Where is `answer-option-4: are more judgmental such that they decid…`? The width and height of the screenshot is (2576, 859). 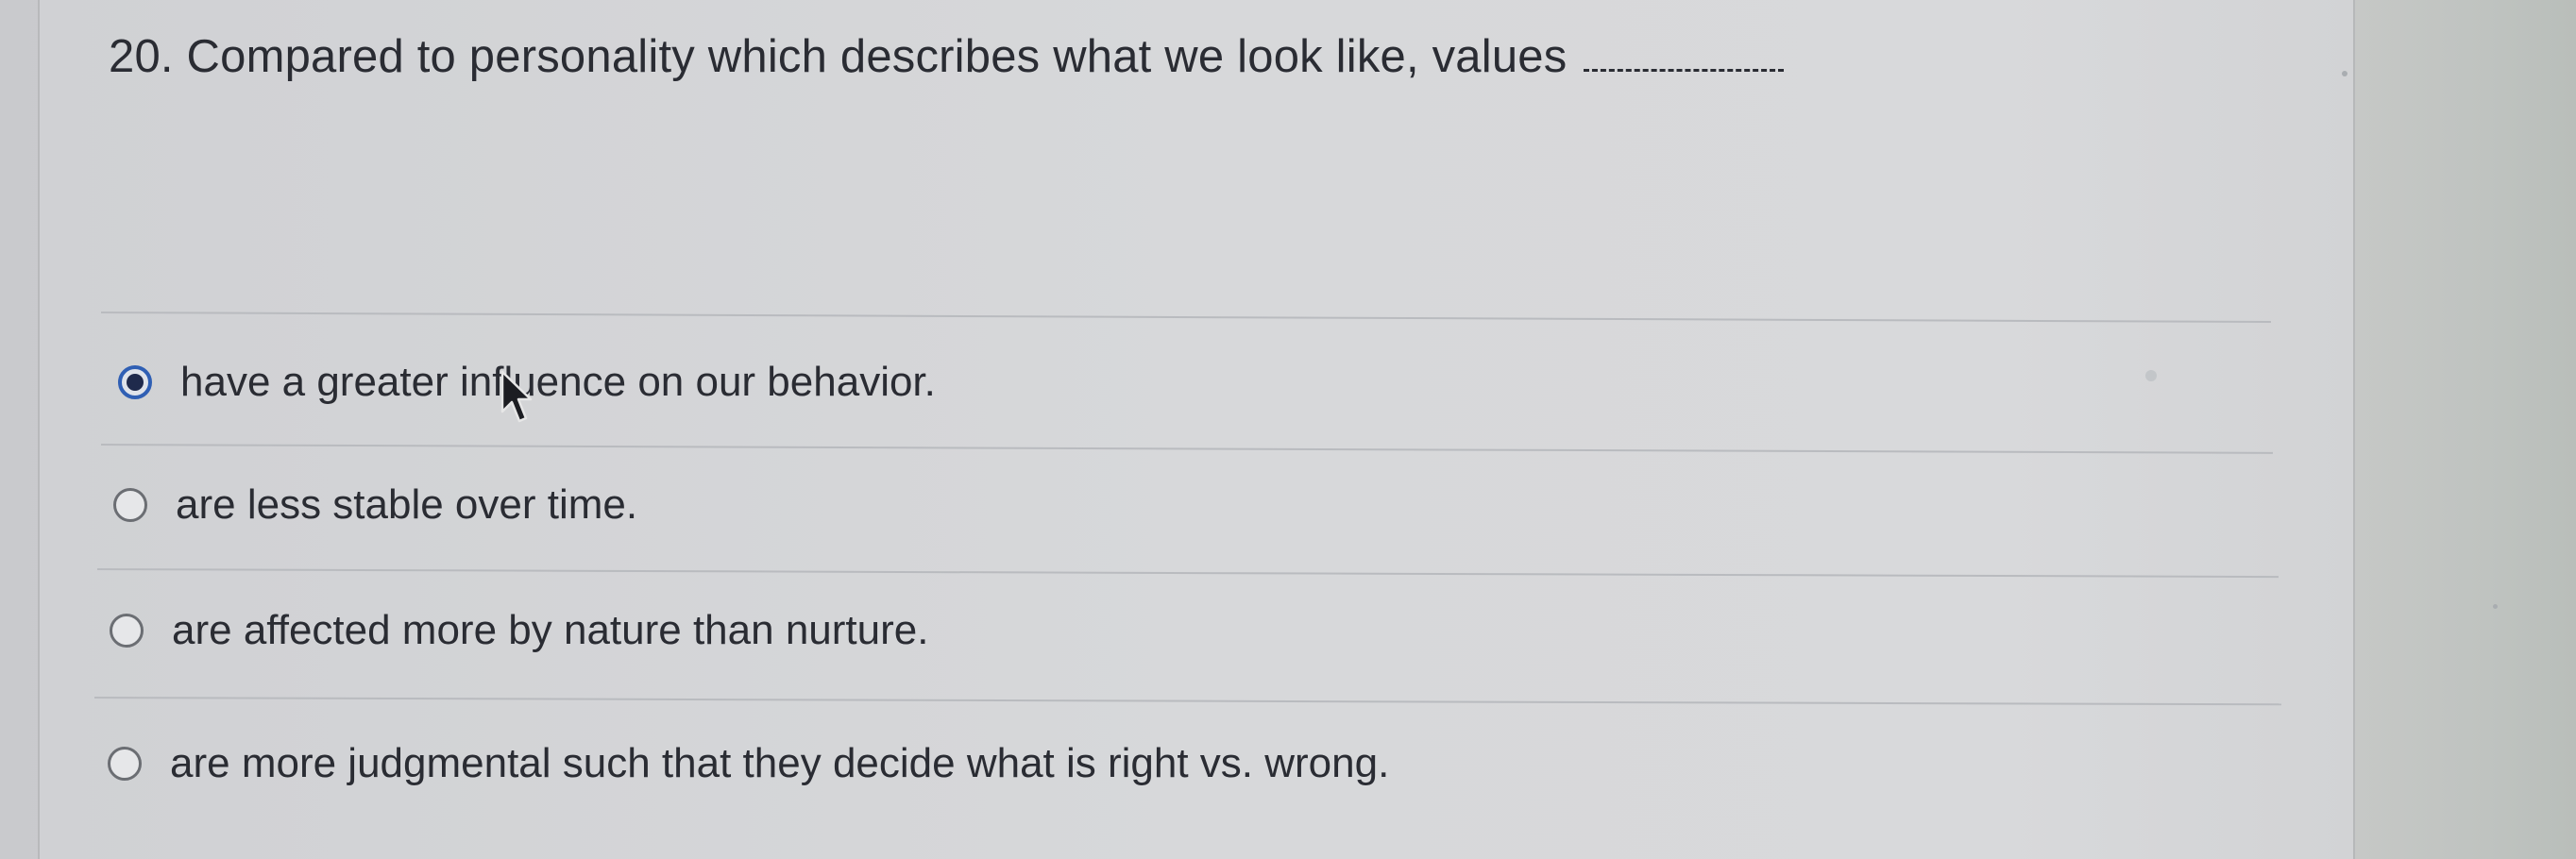 answer-option-4: are more judgmental such that they decid… is located at coordinates (748, 763).